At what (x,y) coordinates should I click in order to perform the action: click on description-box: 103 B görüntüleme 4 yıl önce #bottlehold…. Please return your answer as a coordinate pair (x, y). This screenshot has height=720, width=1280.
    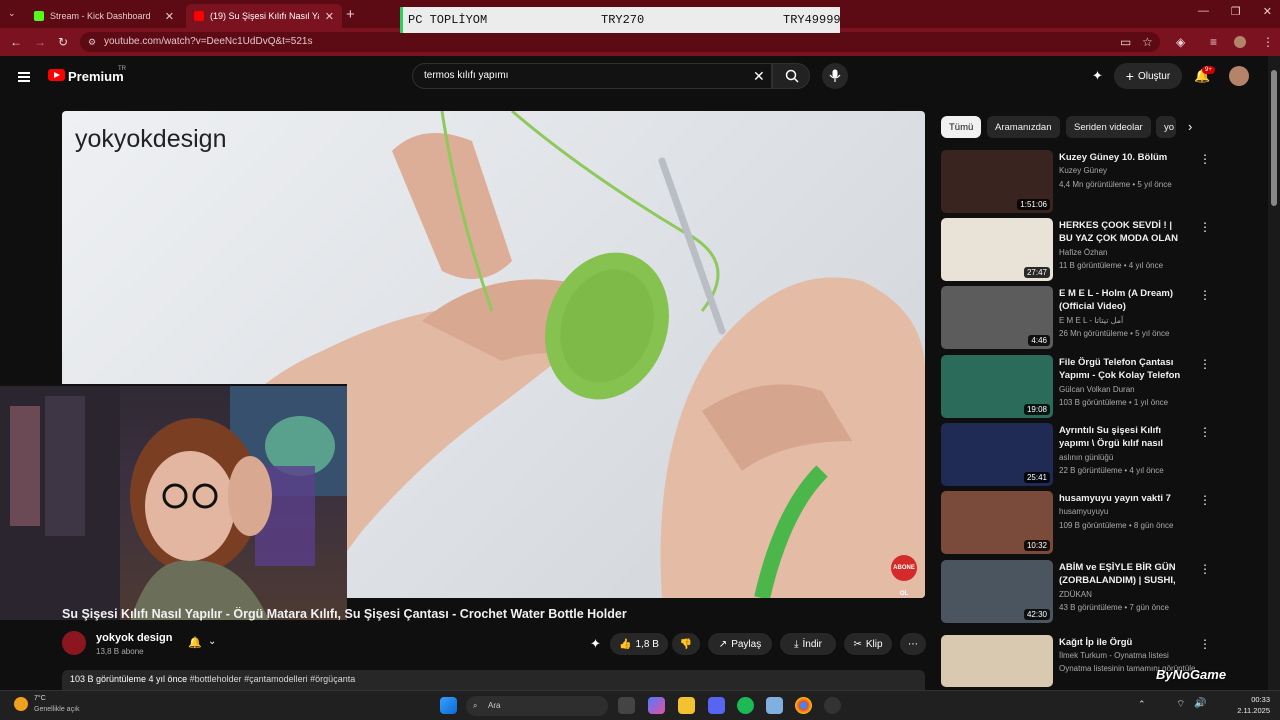
    Looking at the image, I should click on (493, 680).